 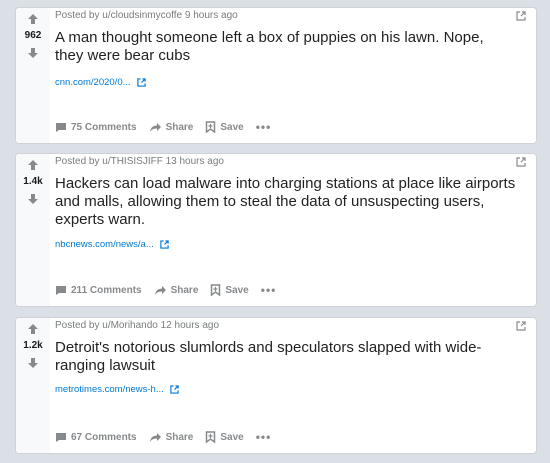 I want to click on vote-score: 1.2k, so click(x=33, y=345).